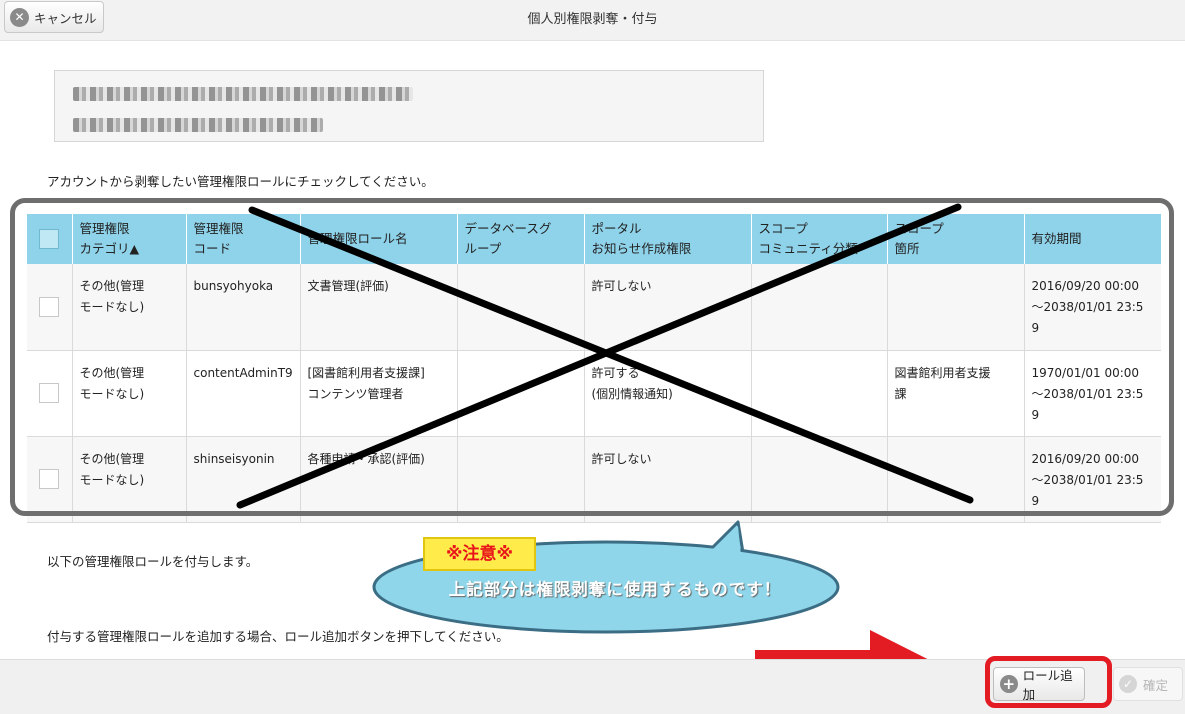 This screenshot has height=714, width=1185. I want to click on column-header-db-group: データベースグ ループ, so click(521, 239).